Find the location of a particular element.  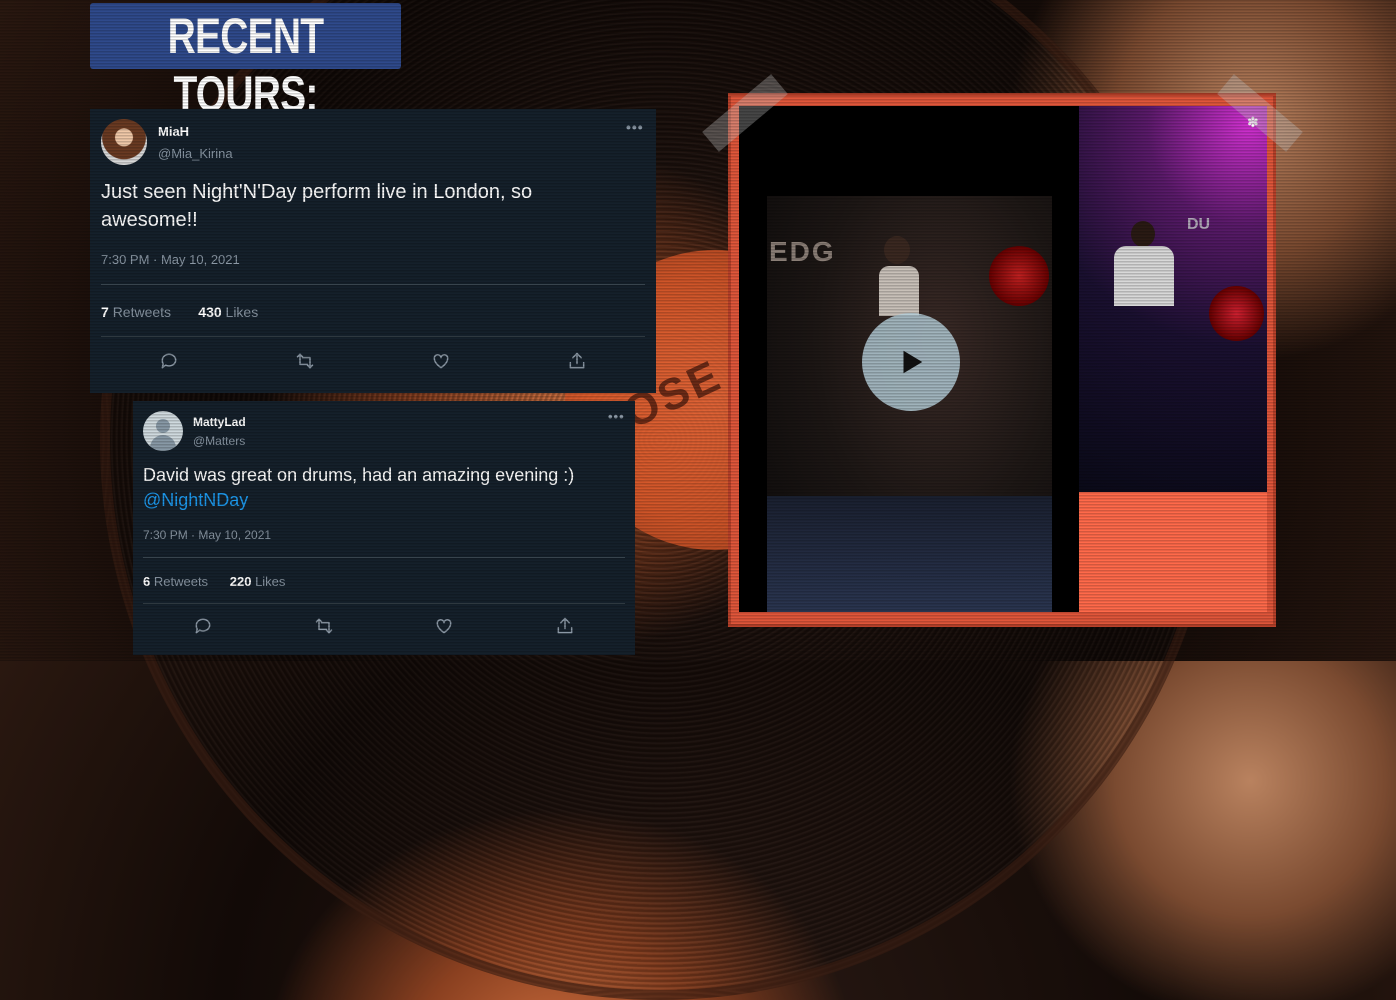

retweet-count: 7 is located at coordinates (105, 312).